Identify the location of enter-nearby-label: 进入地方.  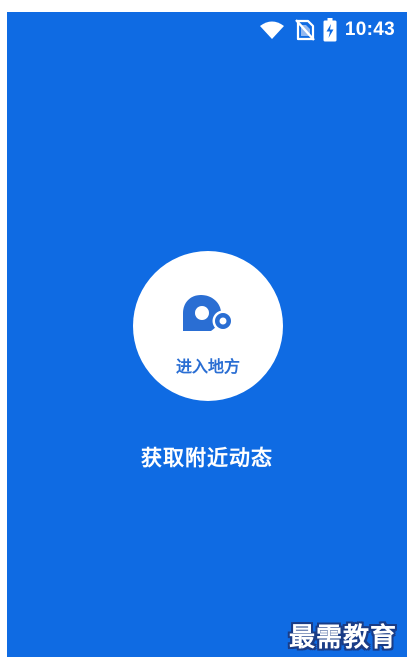
(207, 366).